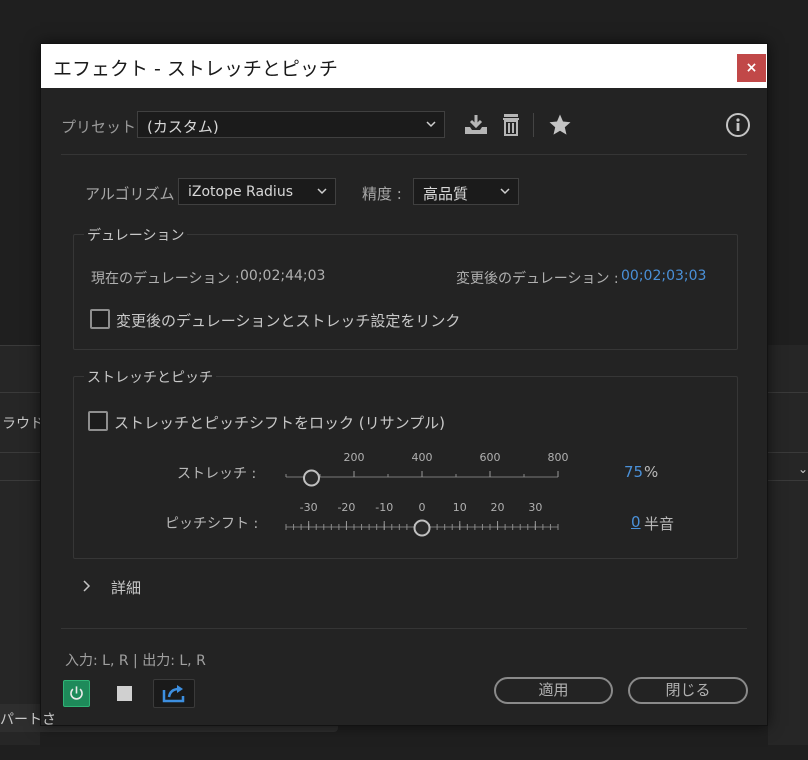  I want to click on preset-label: プリセット :, so click(103, 127).